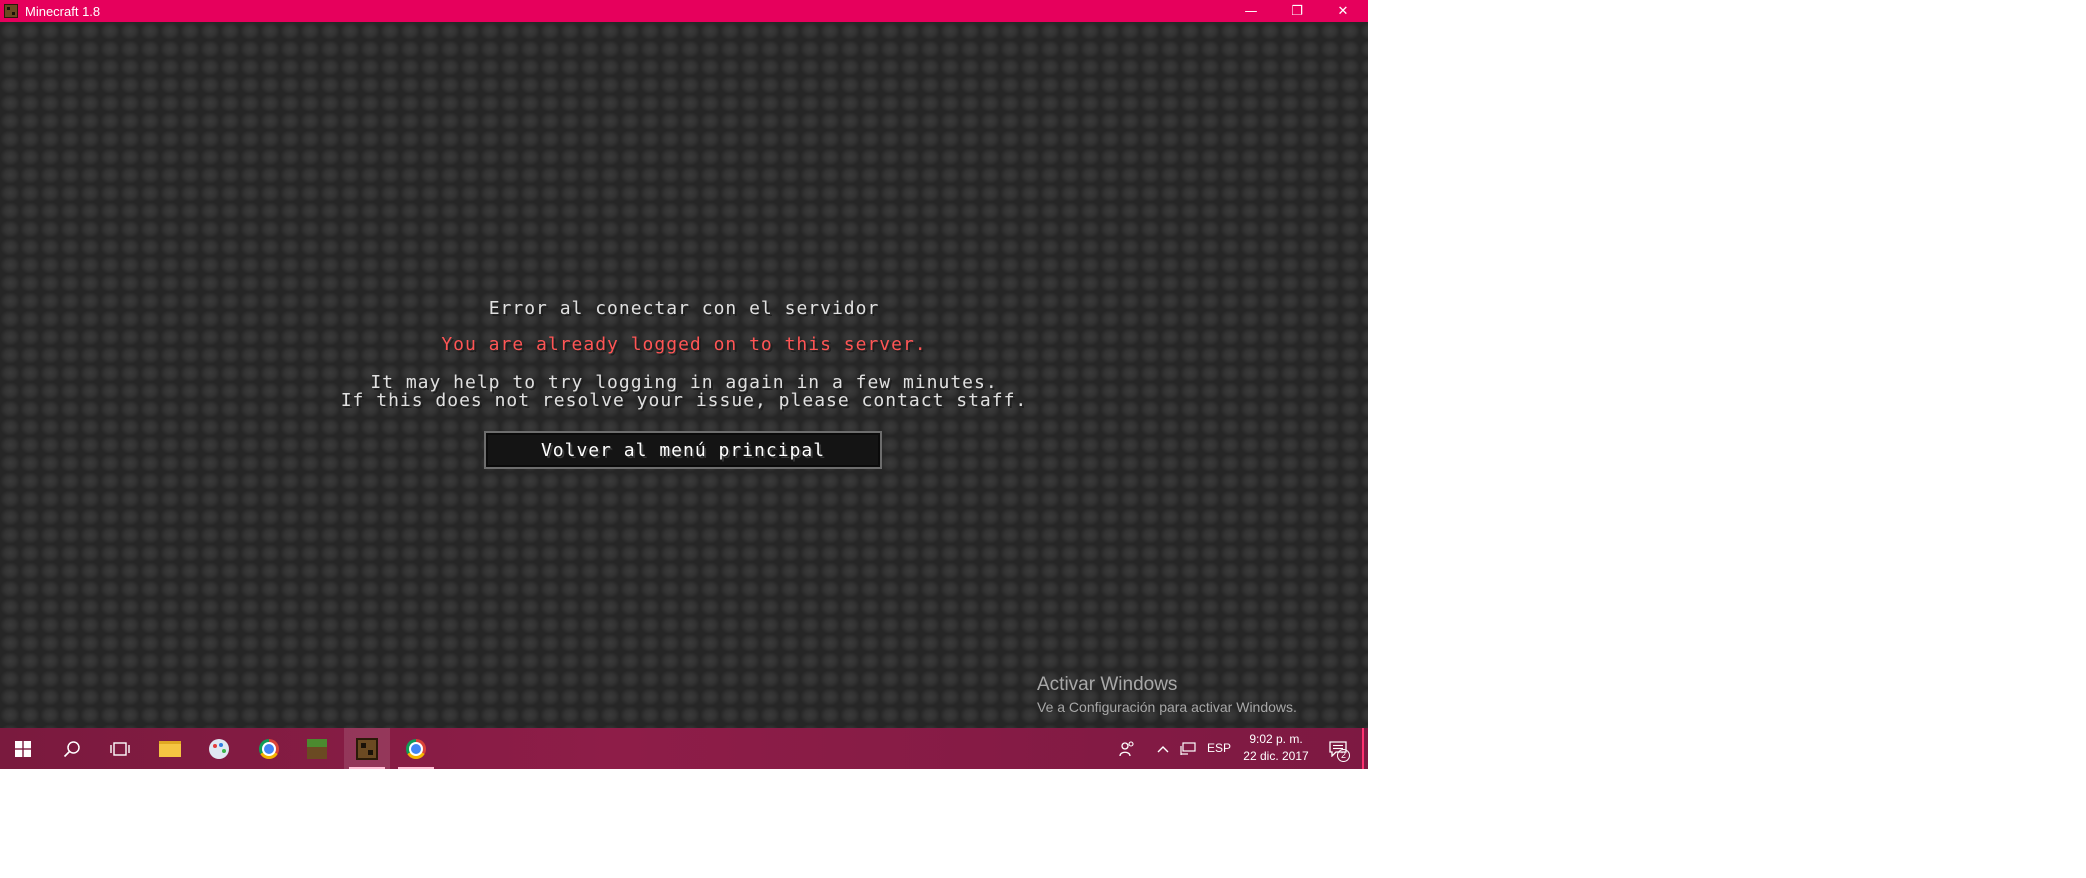 This screenshot has height=878, width=2086. Describe the element at coordinates (63, 11) in the screenshot. I see `window-title: Minecraft 1.8` at that location.